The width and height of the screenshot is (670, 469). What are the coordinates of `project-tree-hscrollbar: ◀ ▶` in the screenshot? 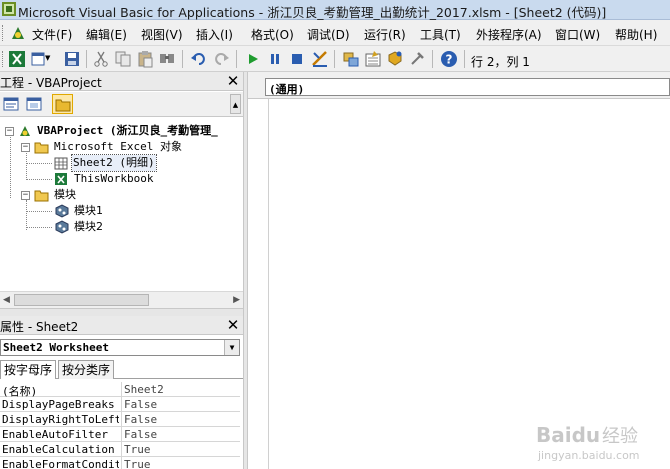 It's located at (121, 299).